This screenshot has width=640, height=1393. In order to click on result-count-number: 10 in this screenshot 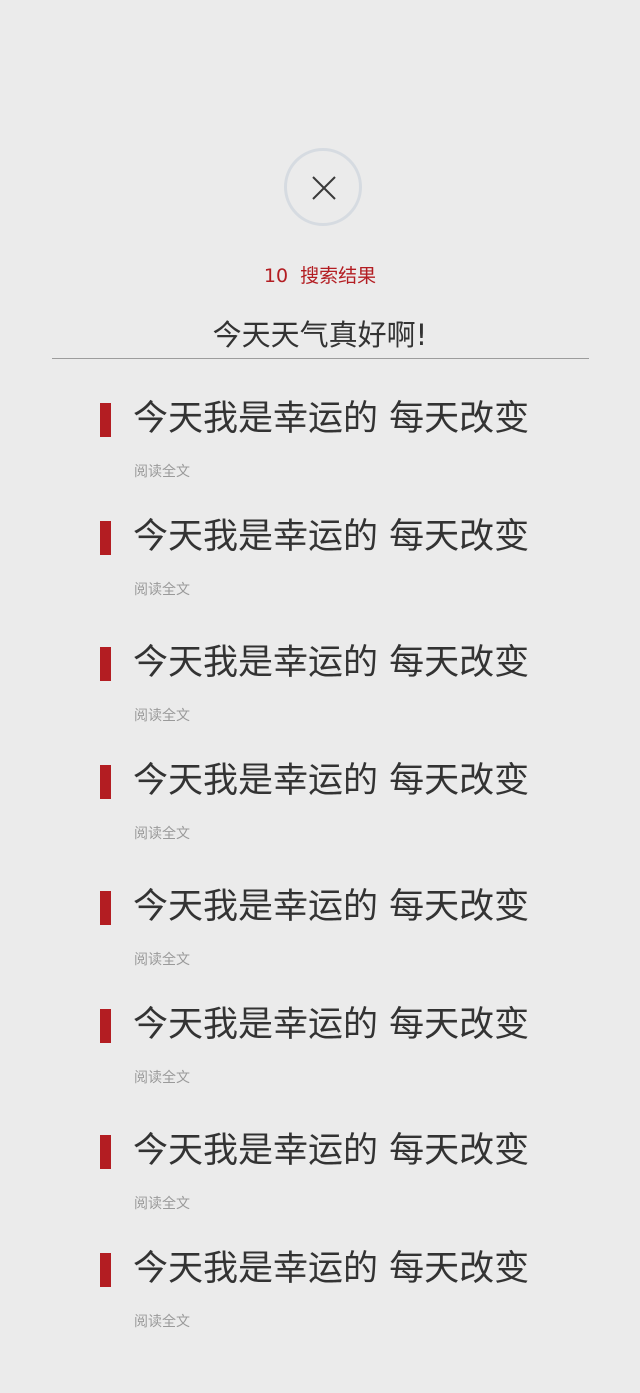, I will do `click(276, 276)`.